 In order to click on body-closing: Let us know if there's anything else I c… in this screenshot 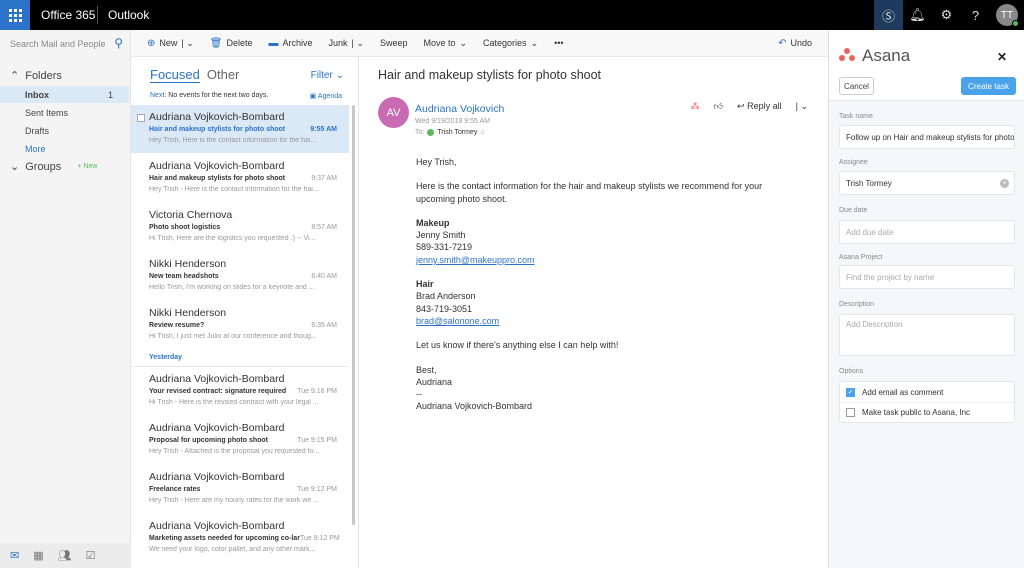, I will do `click(517, 345)`.